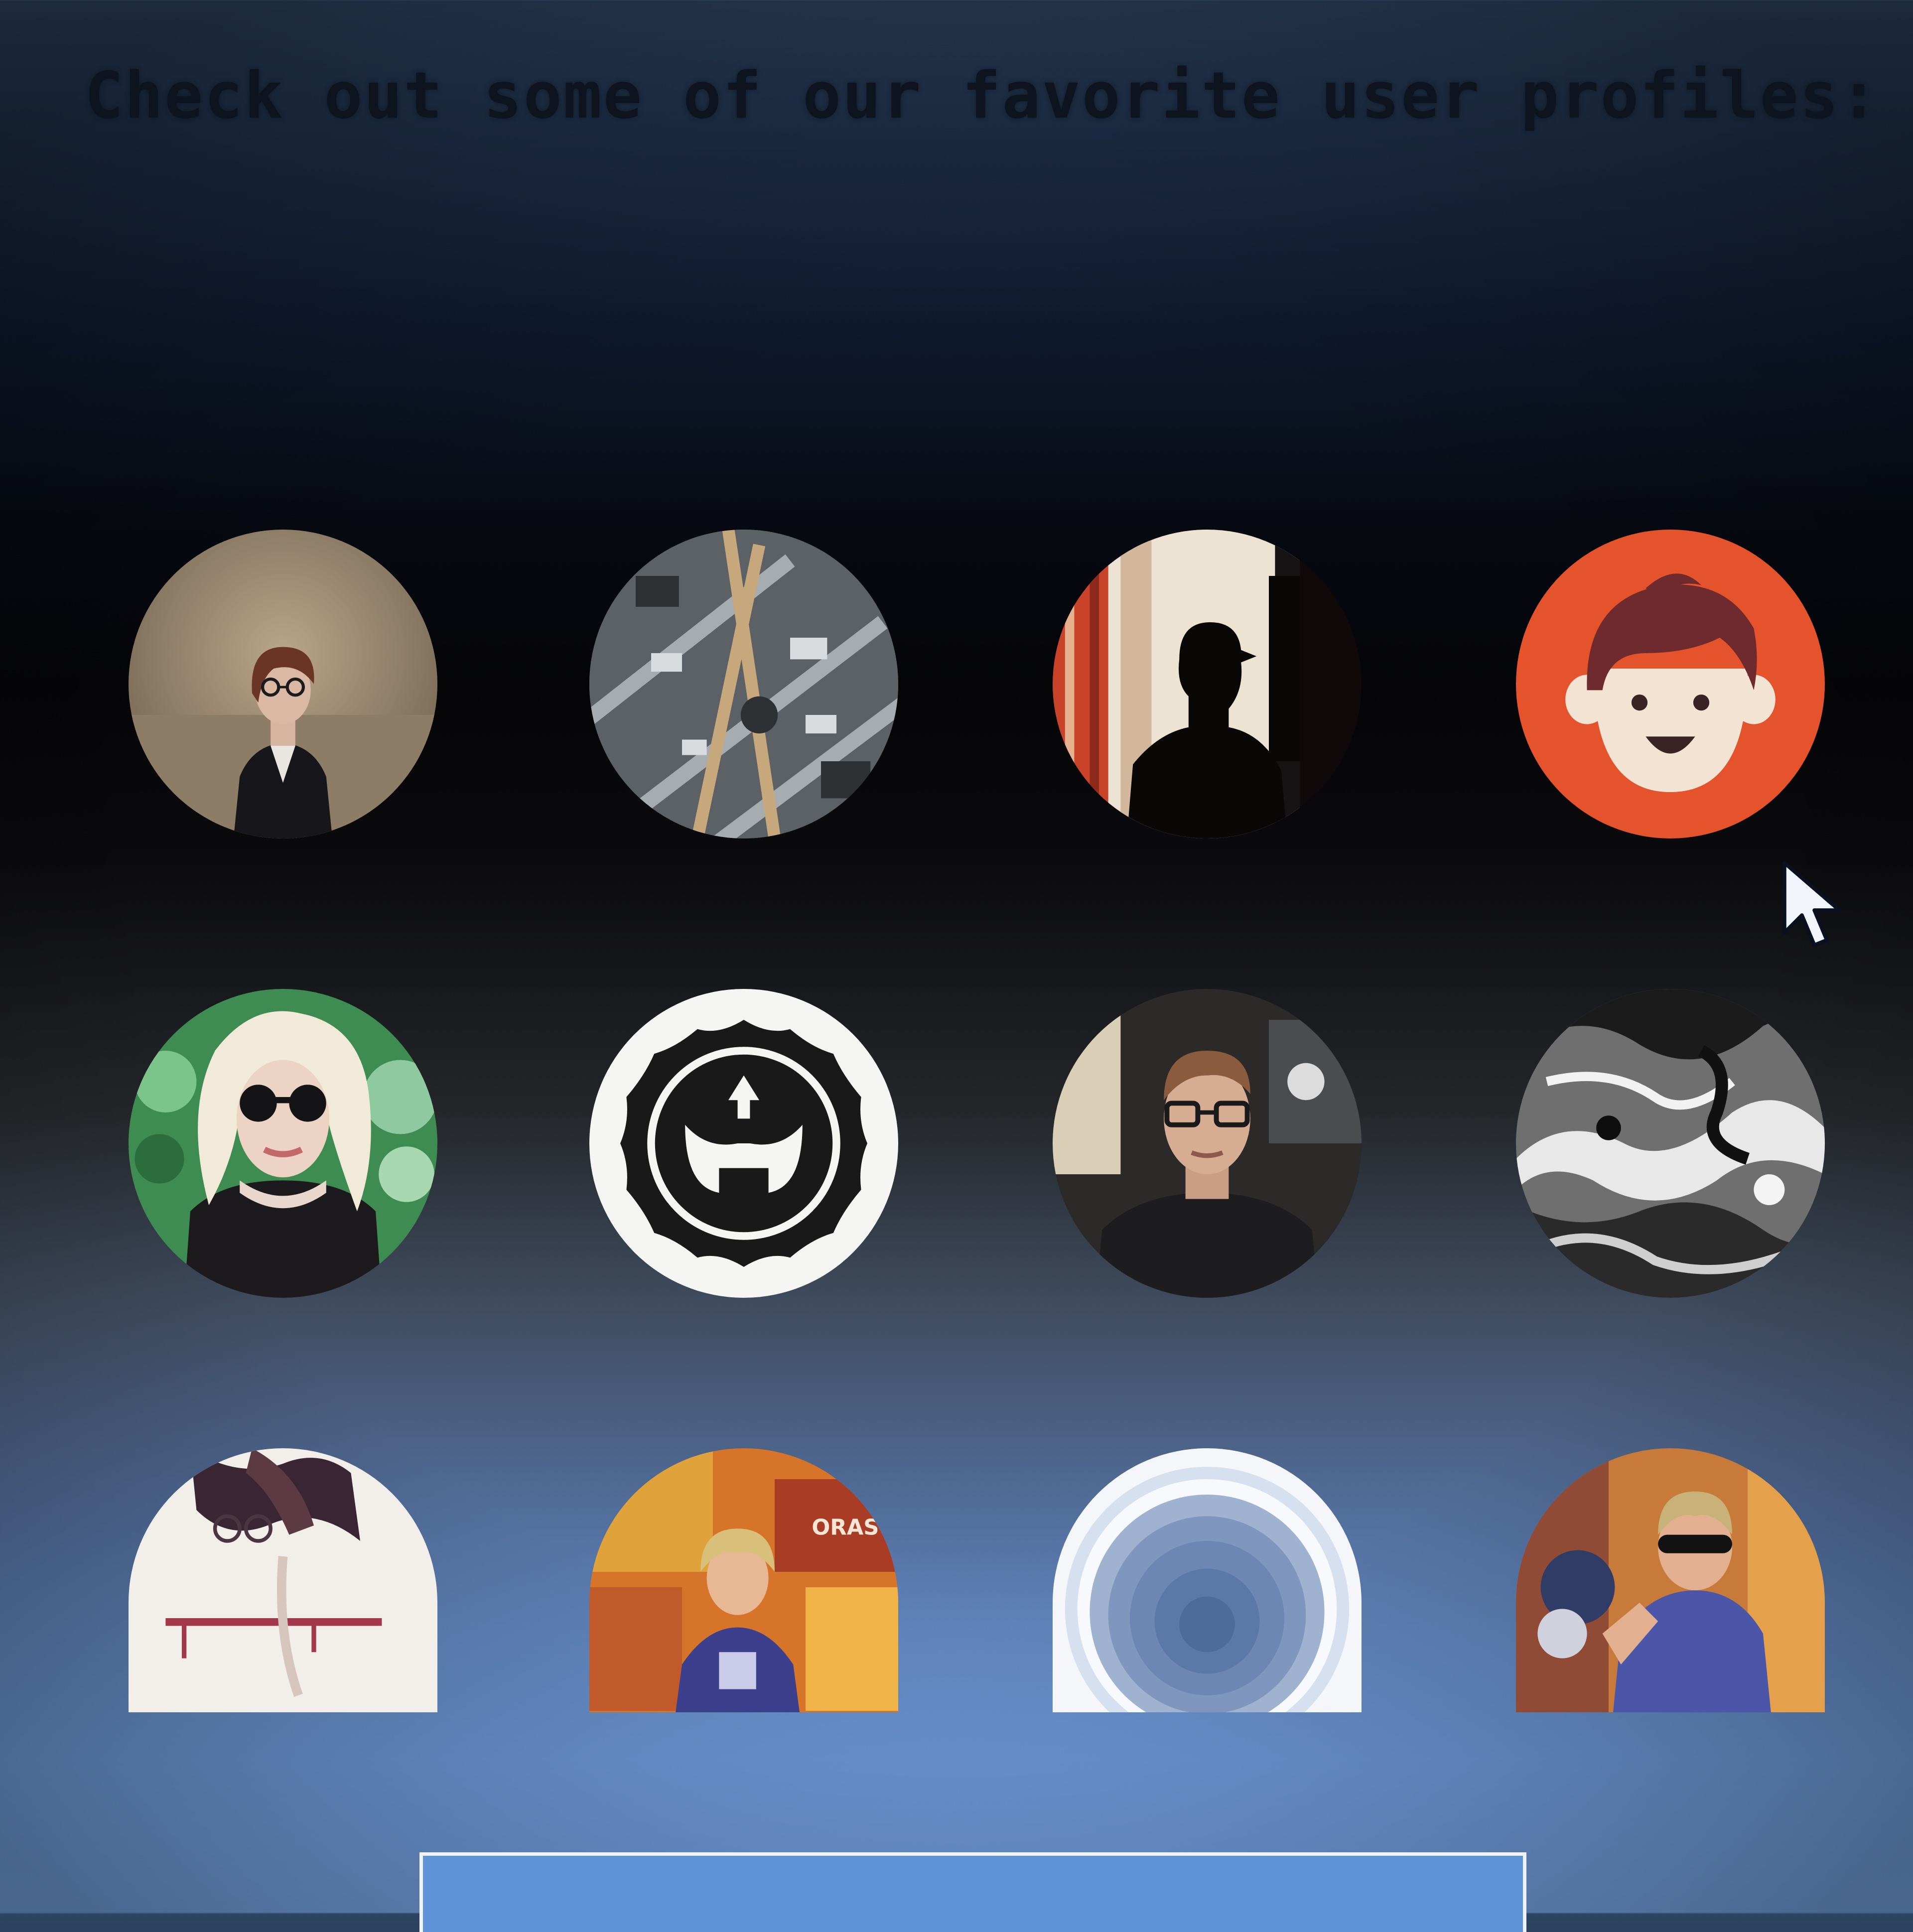  I want to click on profile-avatar-man-sunglasses, so click(1670, 1580).